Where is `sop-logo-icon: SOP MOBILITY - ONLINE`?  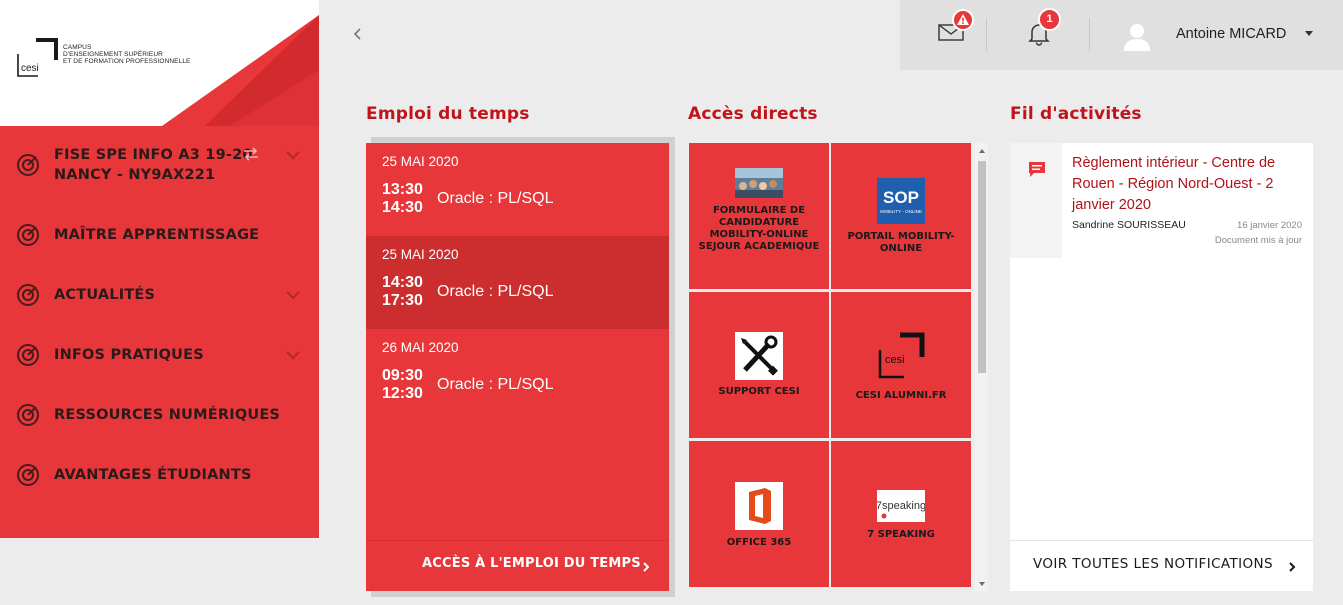 sop-logo-icon: SOP MOBILITY - ONLINE is located at coordinates (901, 201).